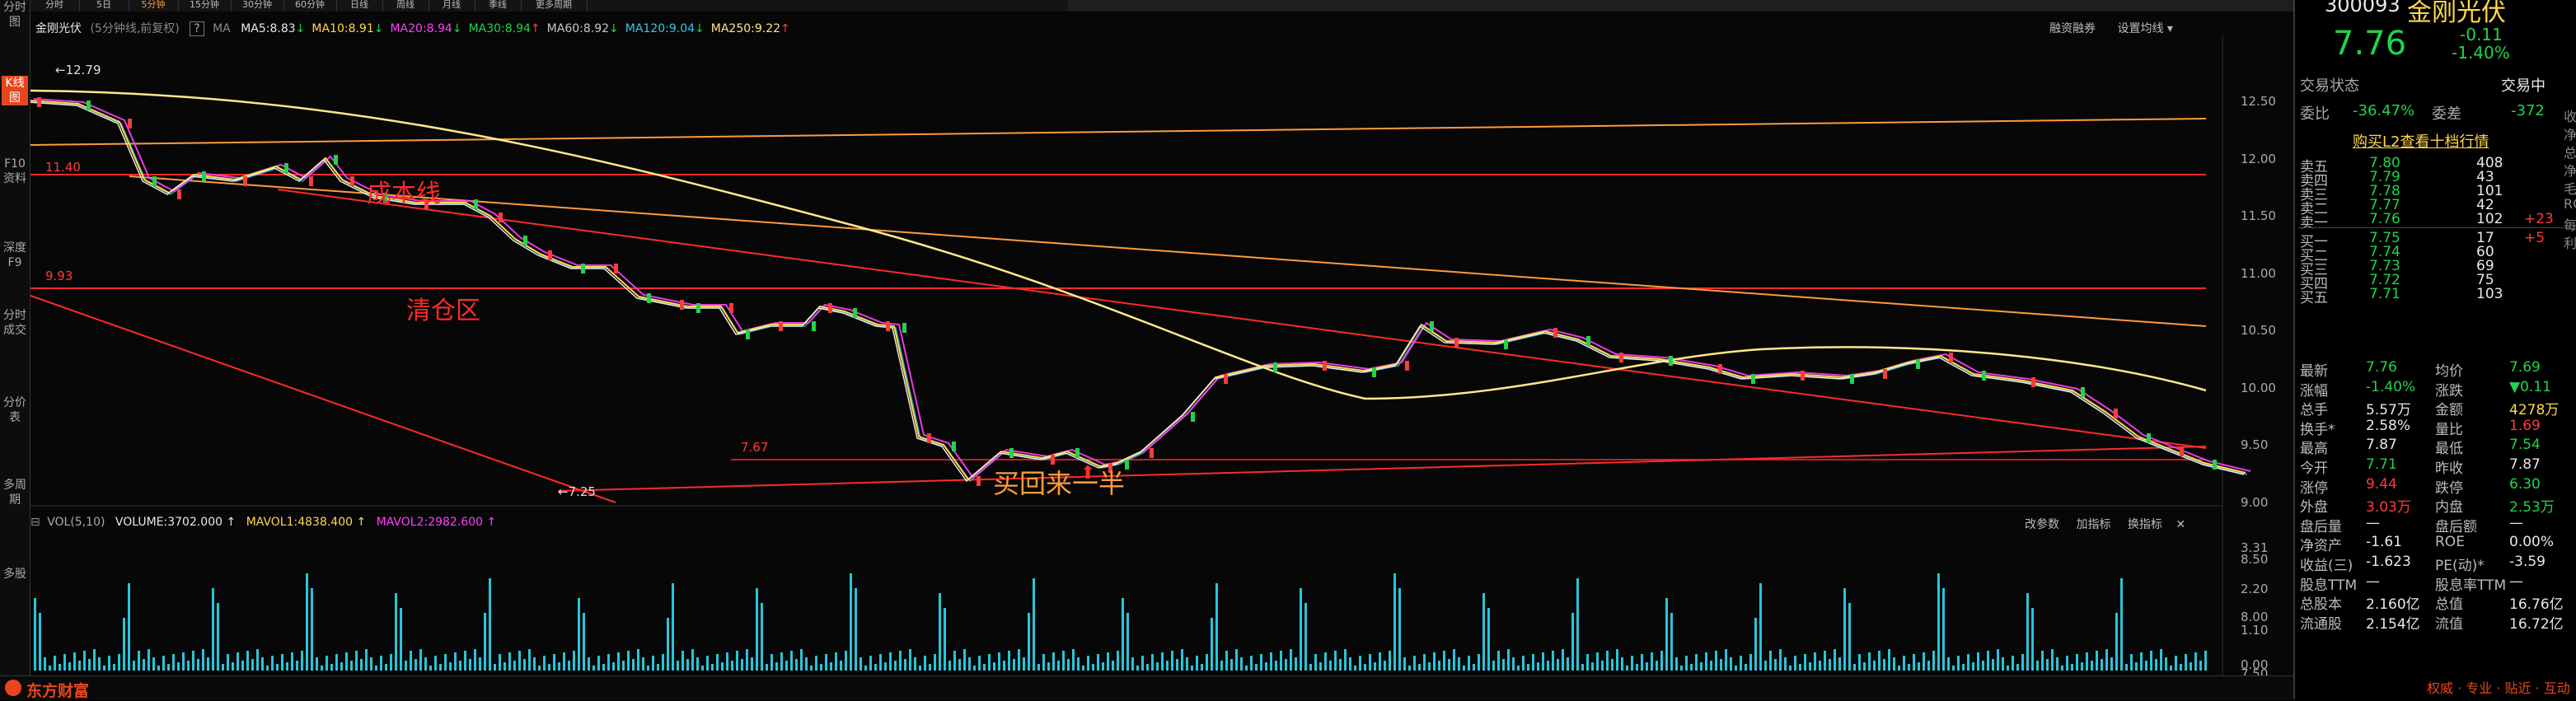  Describe the element at coordinates (554, 6) in the screenshot. I see `period-tab: 更多周期` at that location.